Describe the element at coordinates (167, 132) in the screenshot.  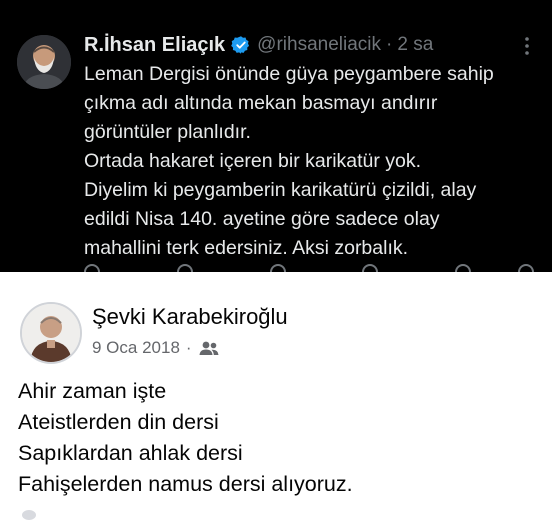
I see `tweet-text-line: görüntüler planlıdır.` at that location.